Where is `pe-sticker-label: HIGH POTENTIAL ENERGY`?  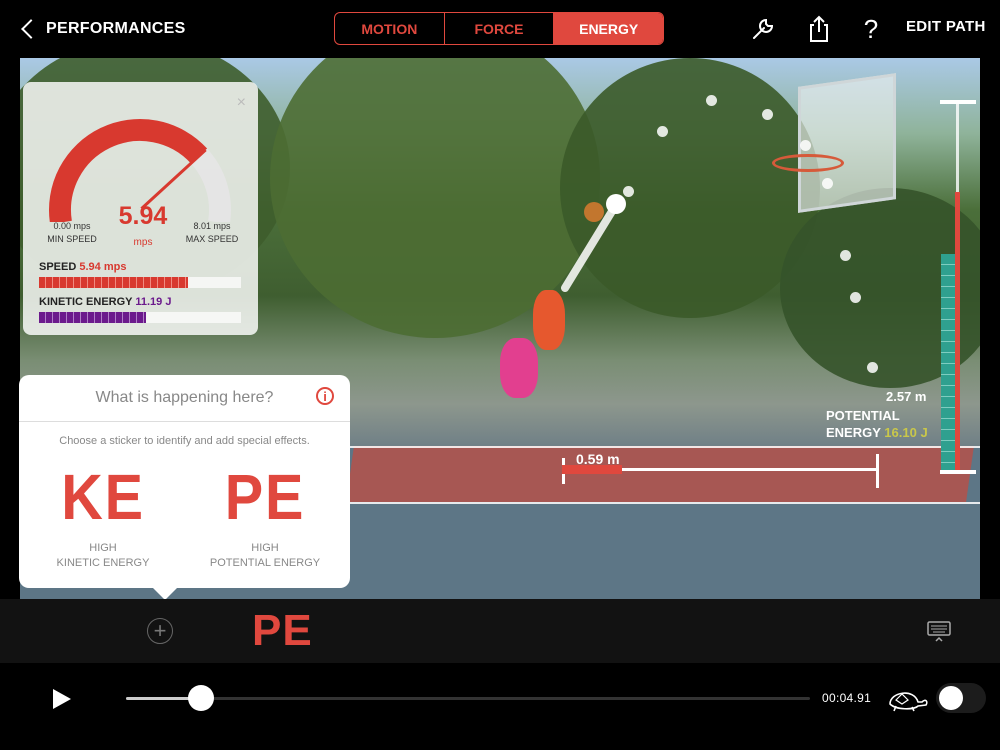
pe-sticker-label: HIGH POTENTIAL ENERGY is located at coordinates (265, 555).